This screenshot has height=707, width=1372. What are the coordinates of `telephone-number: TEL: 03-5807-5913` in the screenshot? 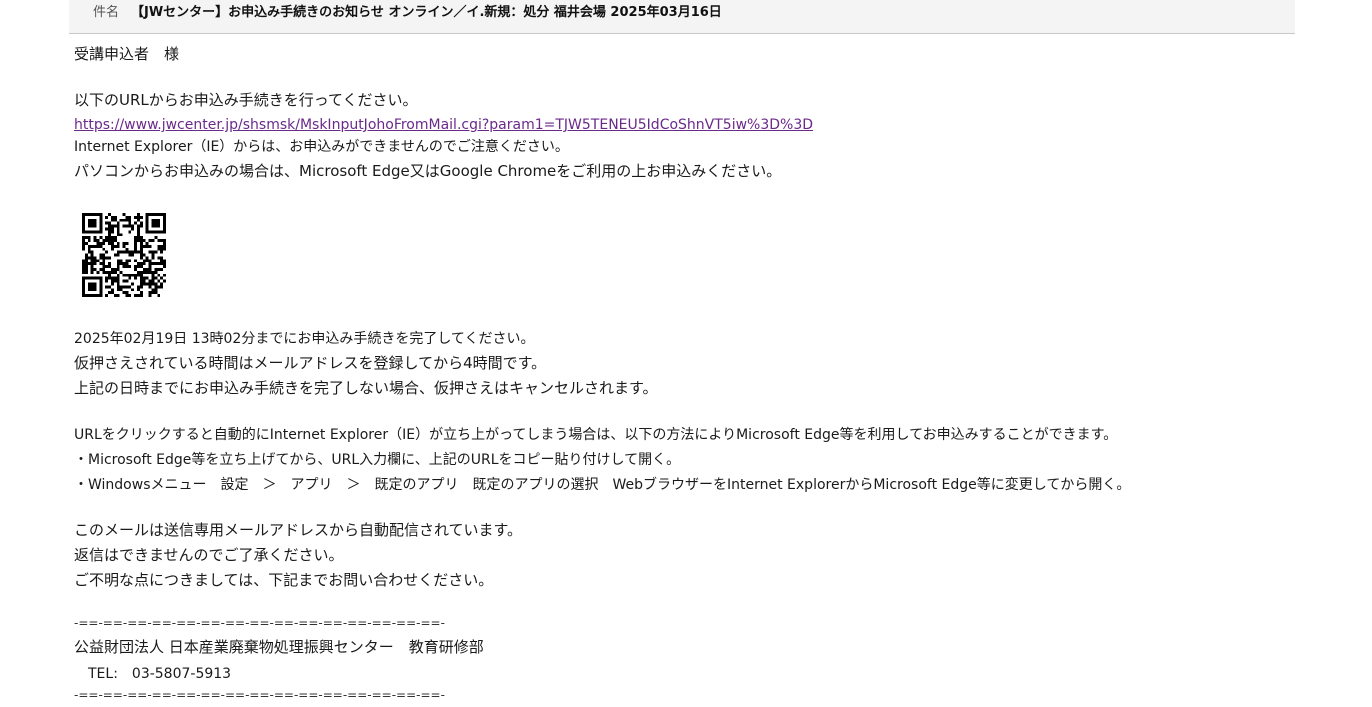 It's located at (153, 674).